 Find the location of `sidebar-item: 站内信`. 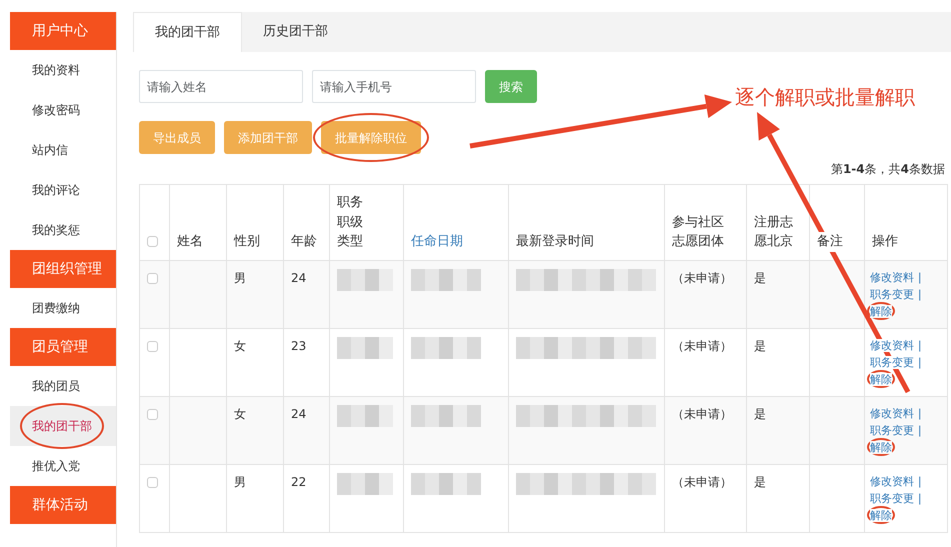

sidebar-item: 站内信 is located at coordinates (63, 150).